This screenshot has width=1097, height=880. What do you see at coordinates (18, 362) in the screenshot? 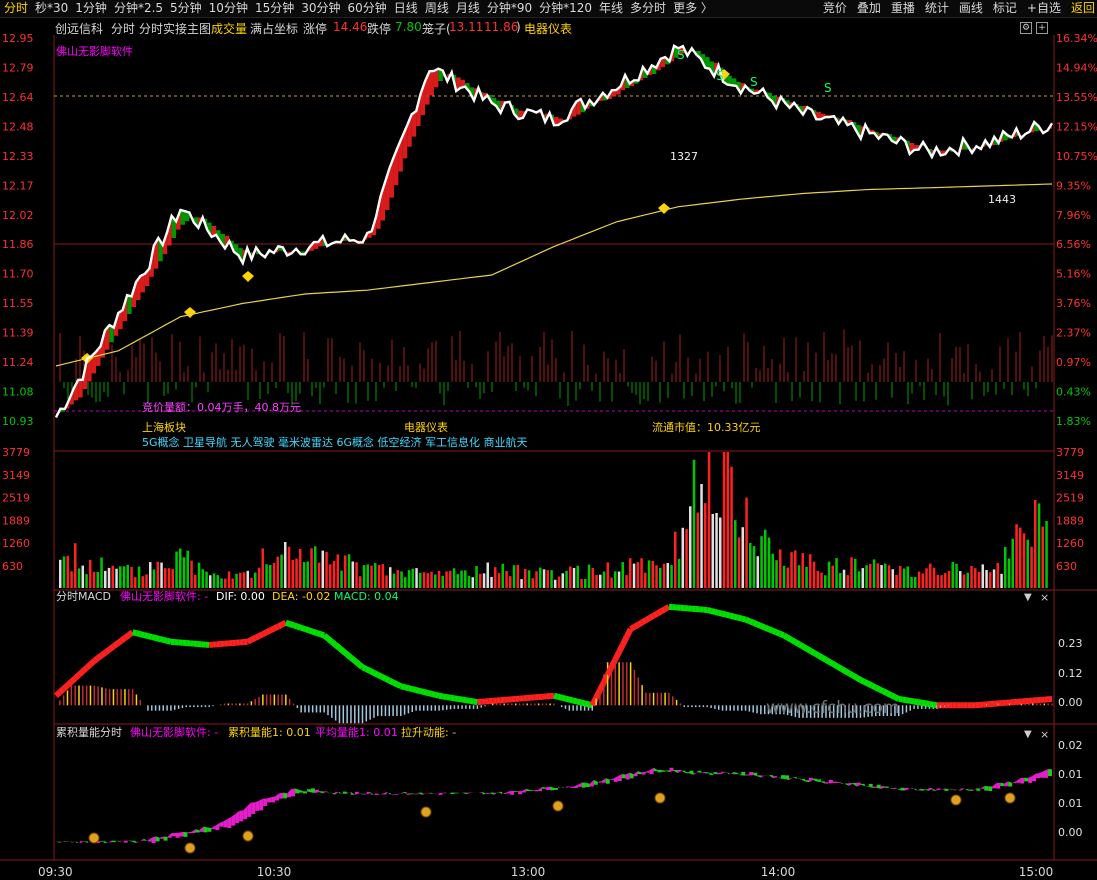
I see `price-tick: 11.24` at bounding box center [18, 362].